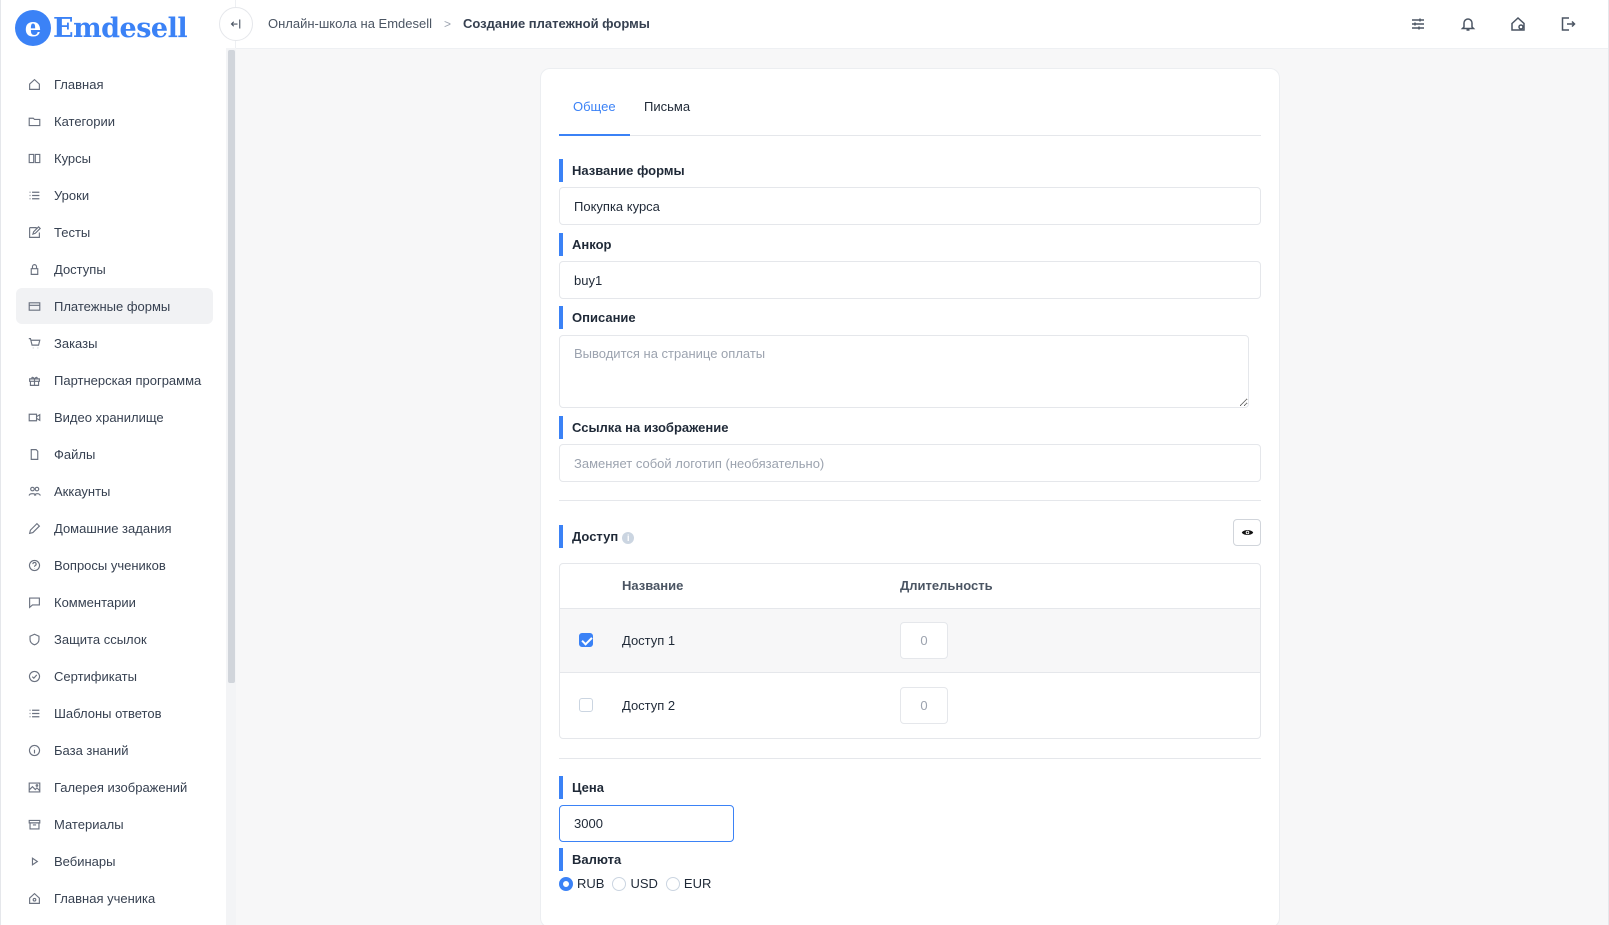  I want to click on breadcrumb-link: Онлайн-школа на Emdesell, so click(350, 23).